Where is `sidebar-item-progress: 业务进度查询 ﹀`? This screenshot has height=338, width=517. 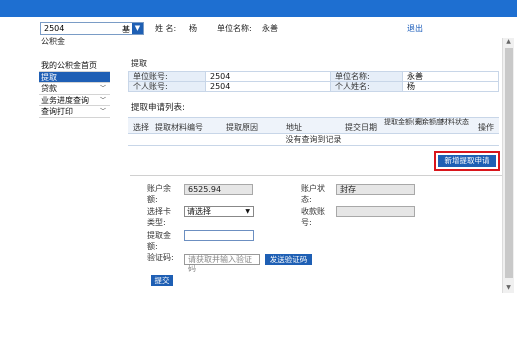
sidebar-item-progress: 业务进度查询 ﹀ is located at coordinates (74, 100).